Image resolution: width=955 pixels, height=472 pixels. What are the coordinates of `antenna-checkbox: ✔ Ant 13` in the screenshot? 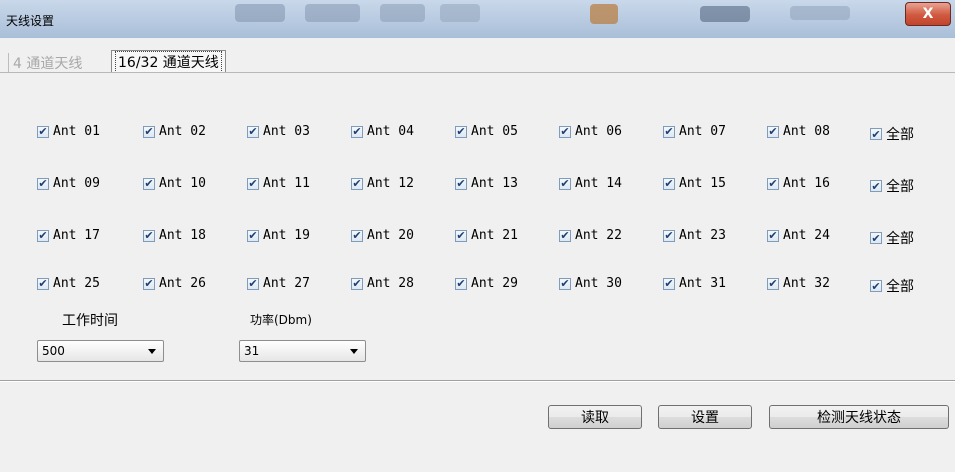 It's located at (486, 183).